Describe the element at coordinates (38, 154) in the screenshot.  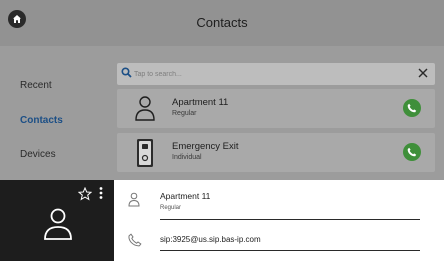
I see `sidebar-item-devices: Devices` at that location.